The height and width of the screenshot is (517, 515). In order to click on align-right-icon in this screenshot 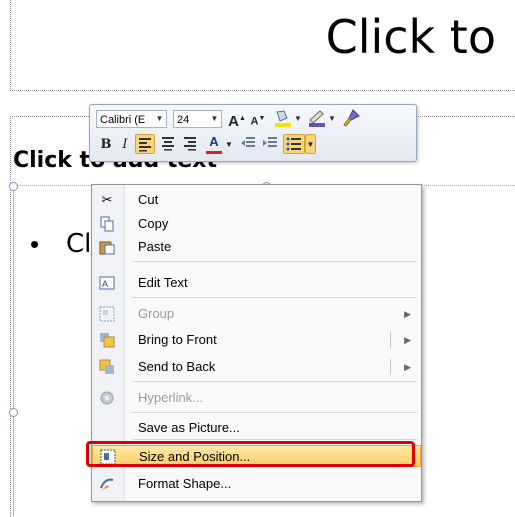, I will do `click(190, 144)`.